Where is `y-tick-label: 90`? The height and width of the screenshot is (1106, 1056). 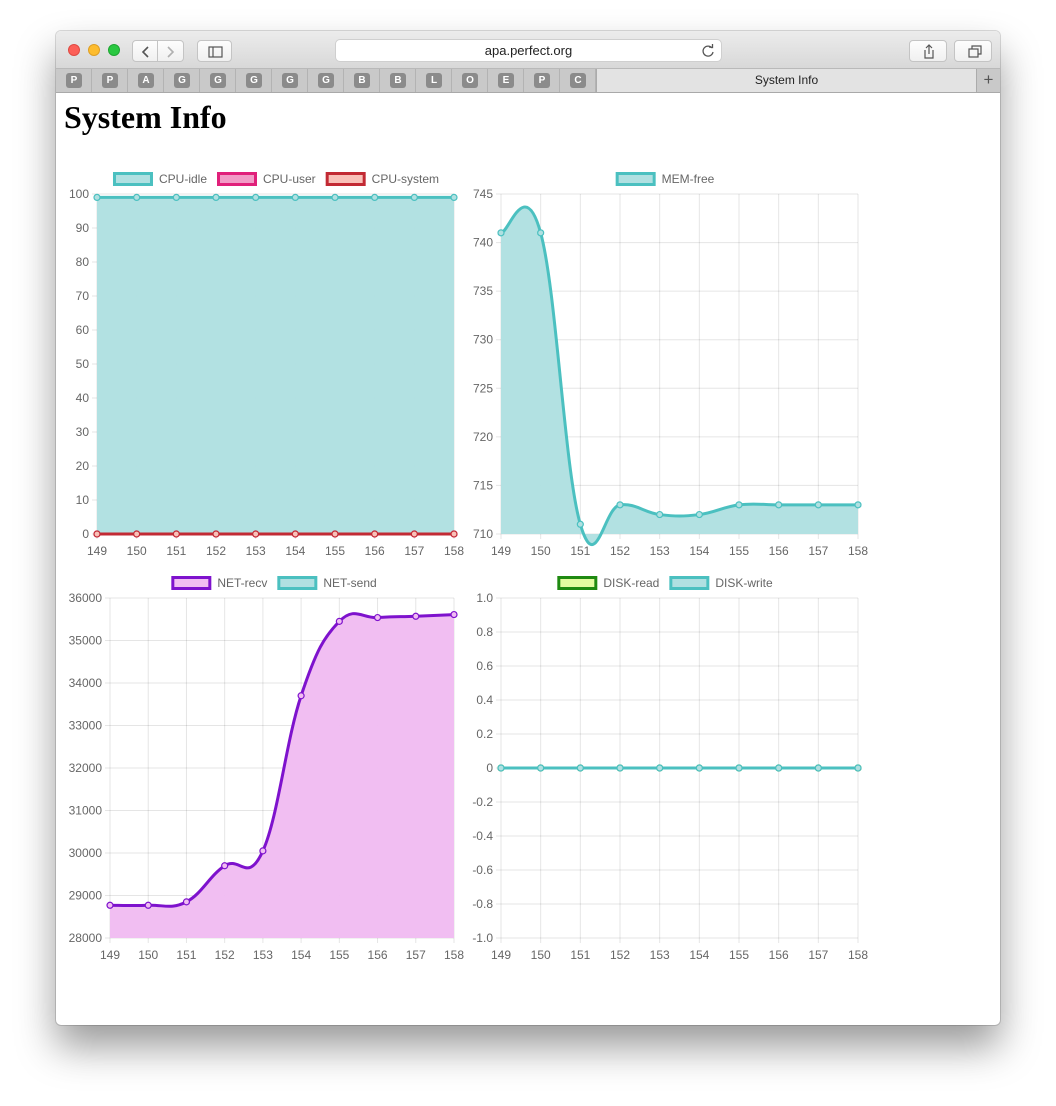 y-tick-label: 90 is located at coordinates (83, 228).